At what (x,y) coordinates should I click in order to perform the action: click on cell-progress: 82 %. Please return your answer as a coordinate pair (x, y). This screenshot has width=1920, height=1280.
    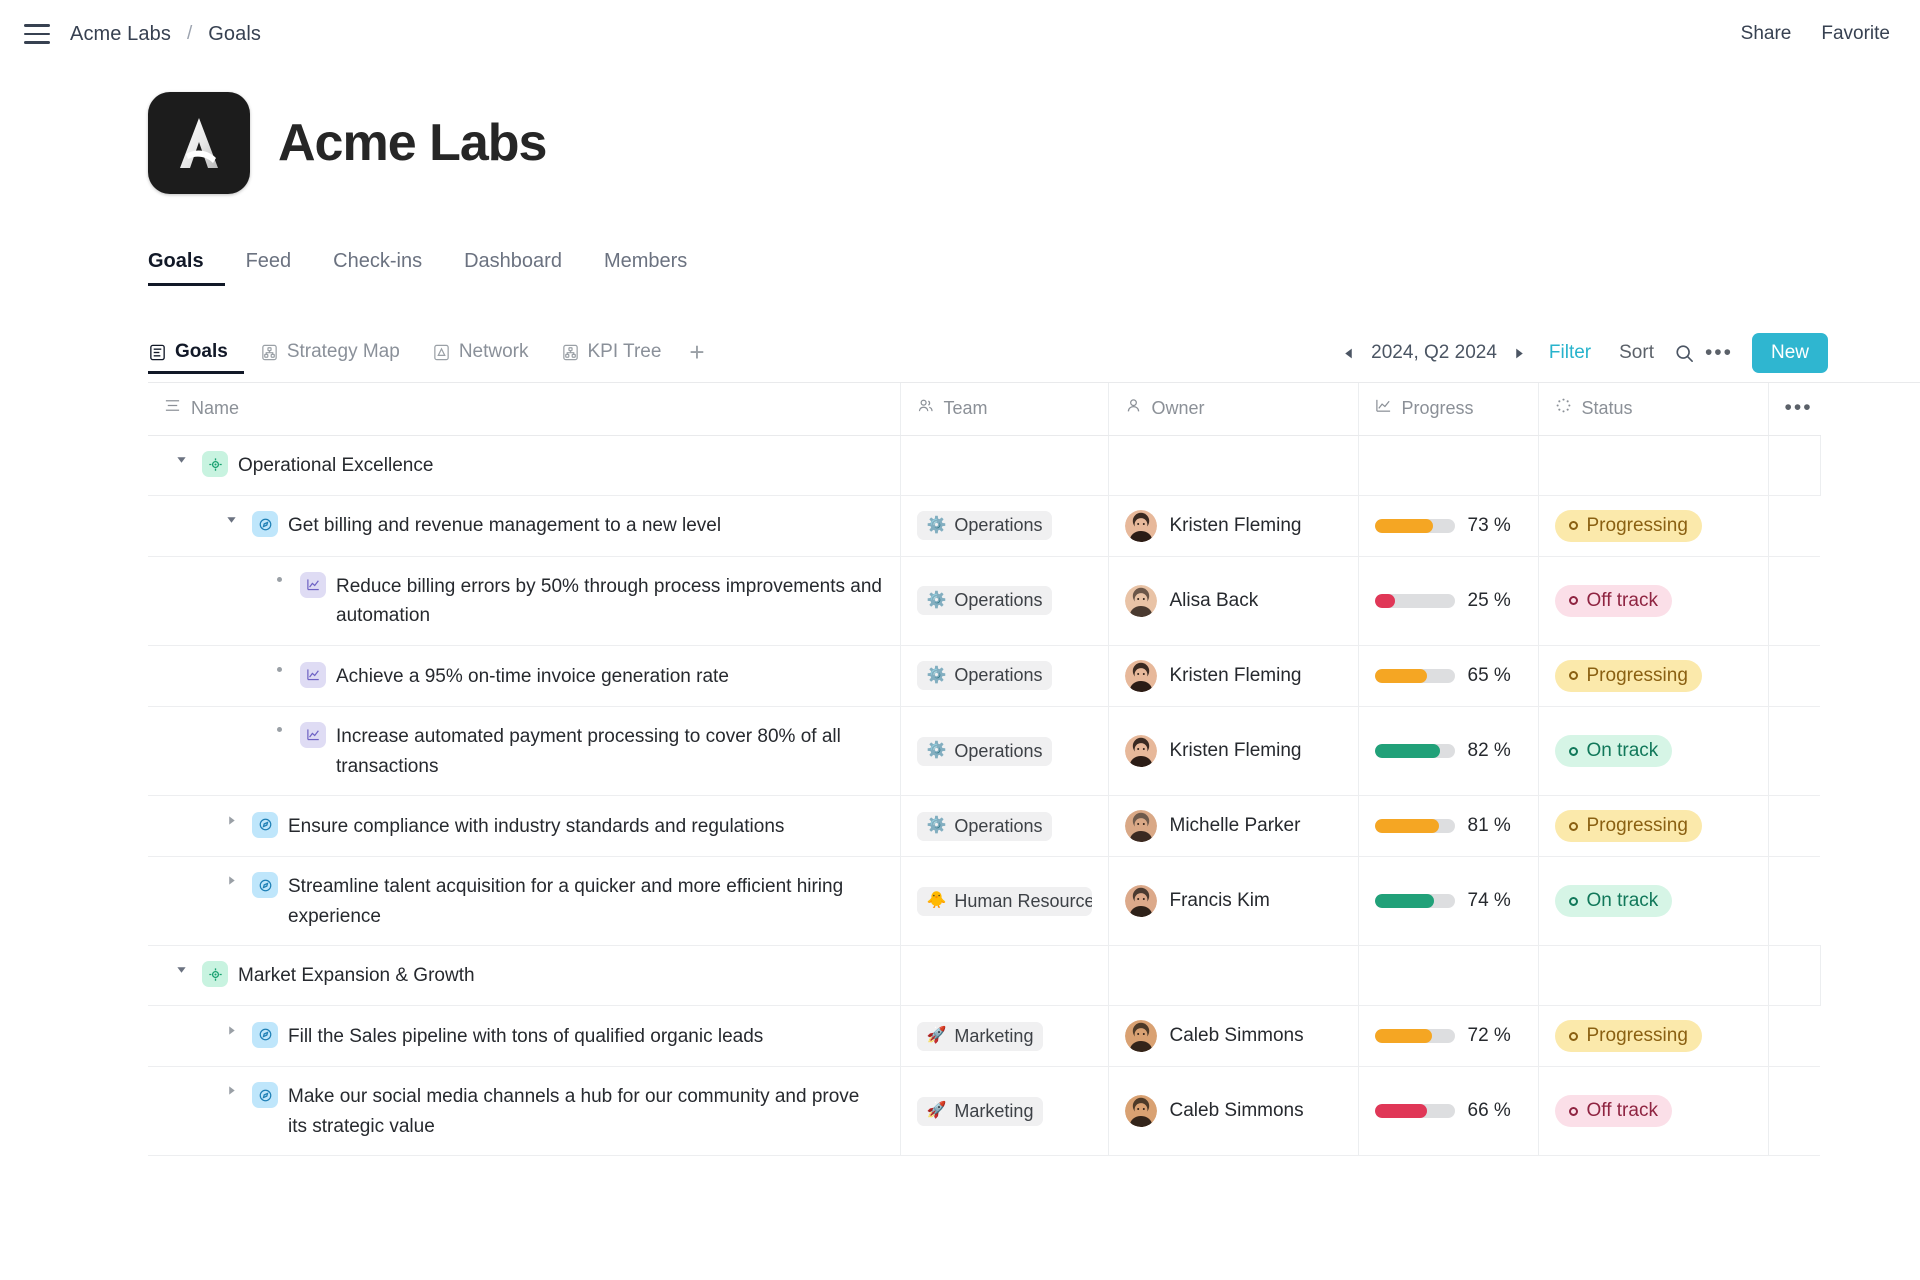
    Looking at the image, I should click on (1448, 751).